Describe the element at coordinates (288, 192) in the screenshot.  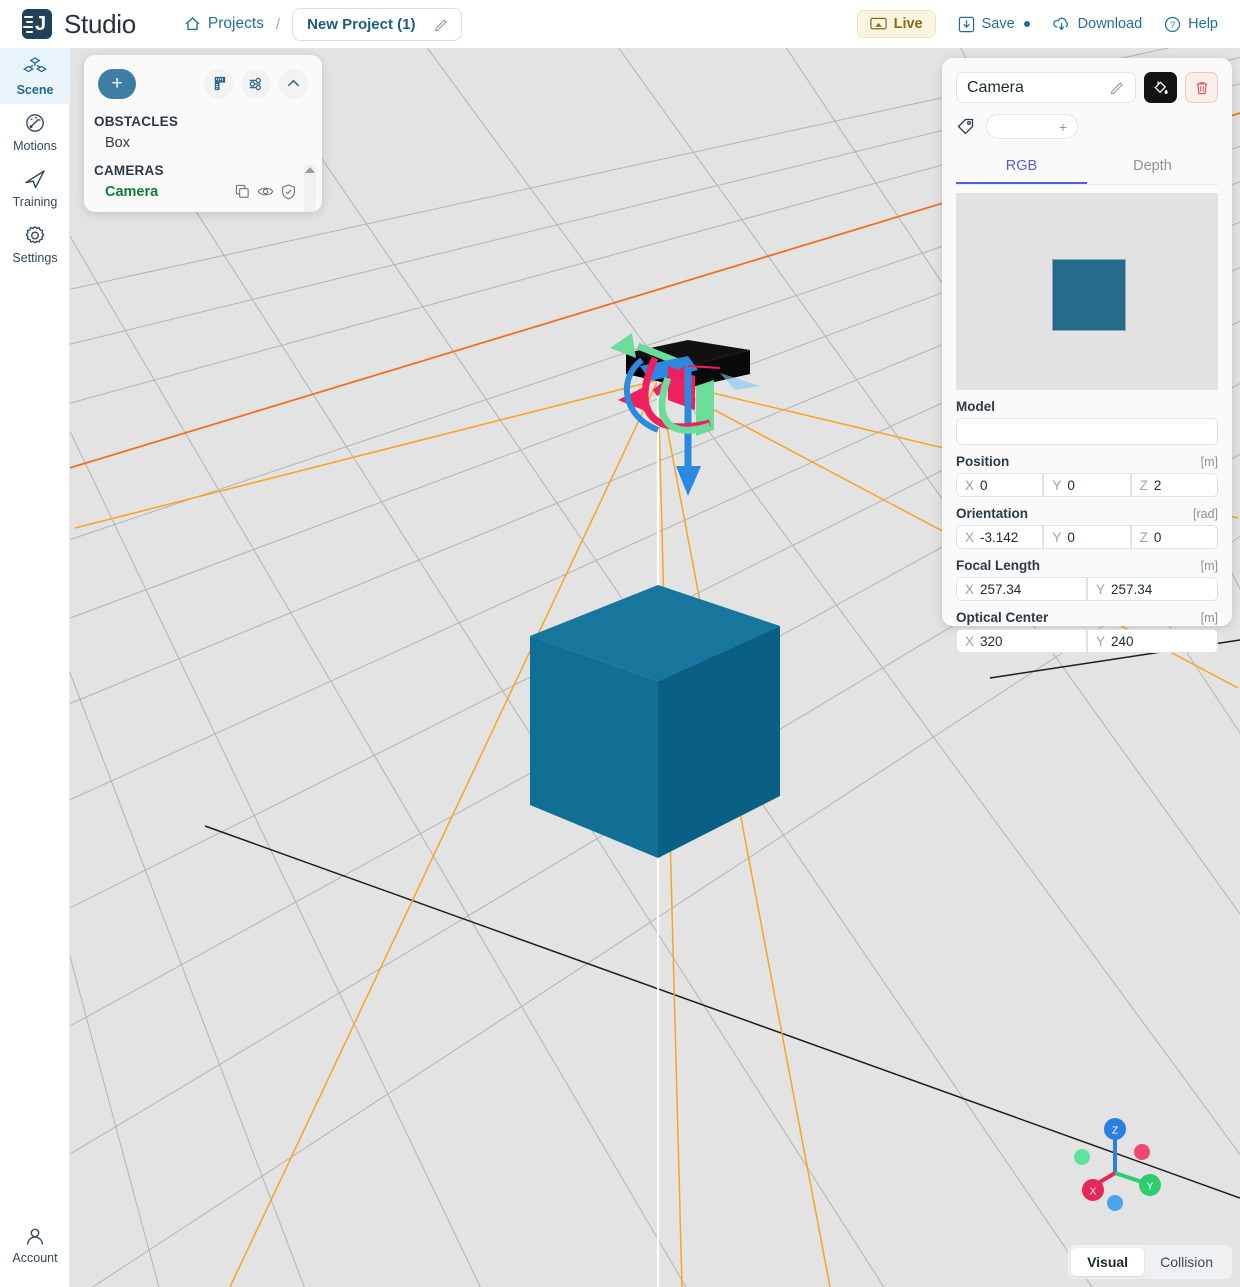
I see `shield-check-icon` at that location.